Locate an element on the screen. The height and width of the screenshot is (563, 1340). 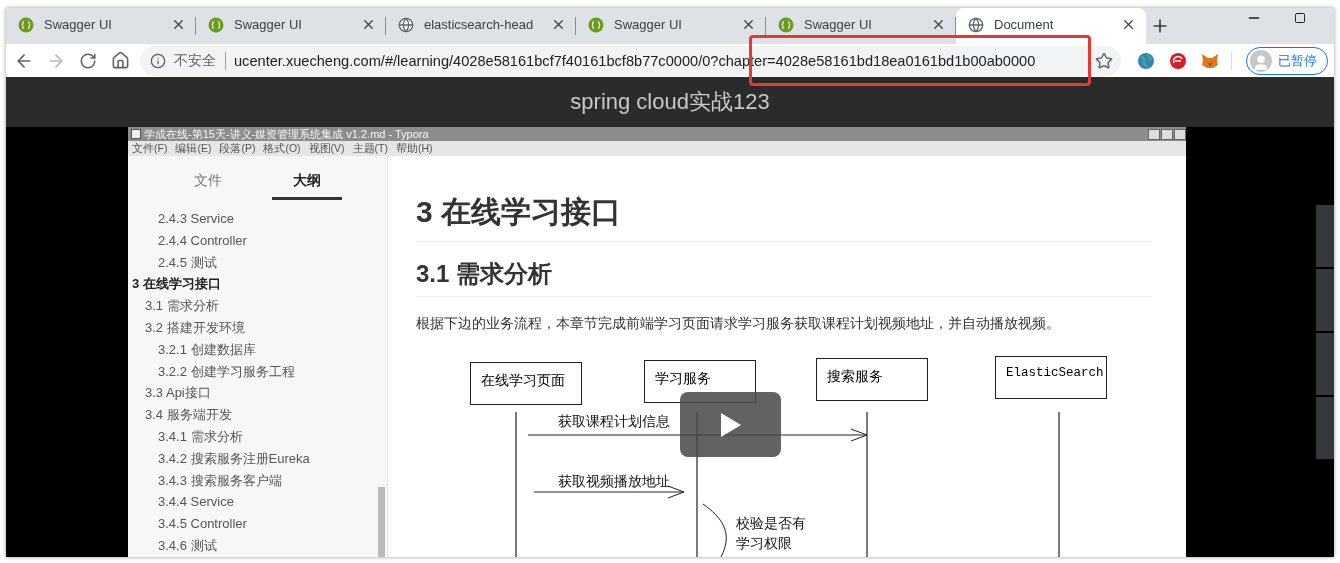
play-icon is located at coordinates (730, 424).